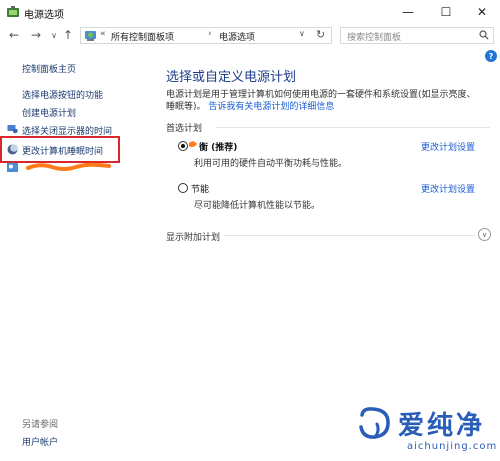 The height and width of the screenshot is (461, 500). What do you see at coordinates (350, 235) in the screenshot?
I see `additional-plans-divider` at bounding box center [350, 235].